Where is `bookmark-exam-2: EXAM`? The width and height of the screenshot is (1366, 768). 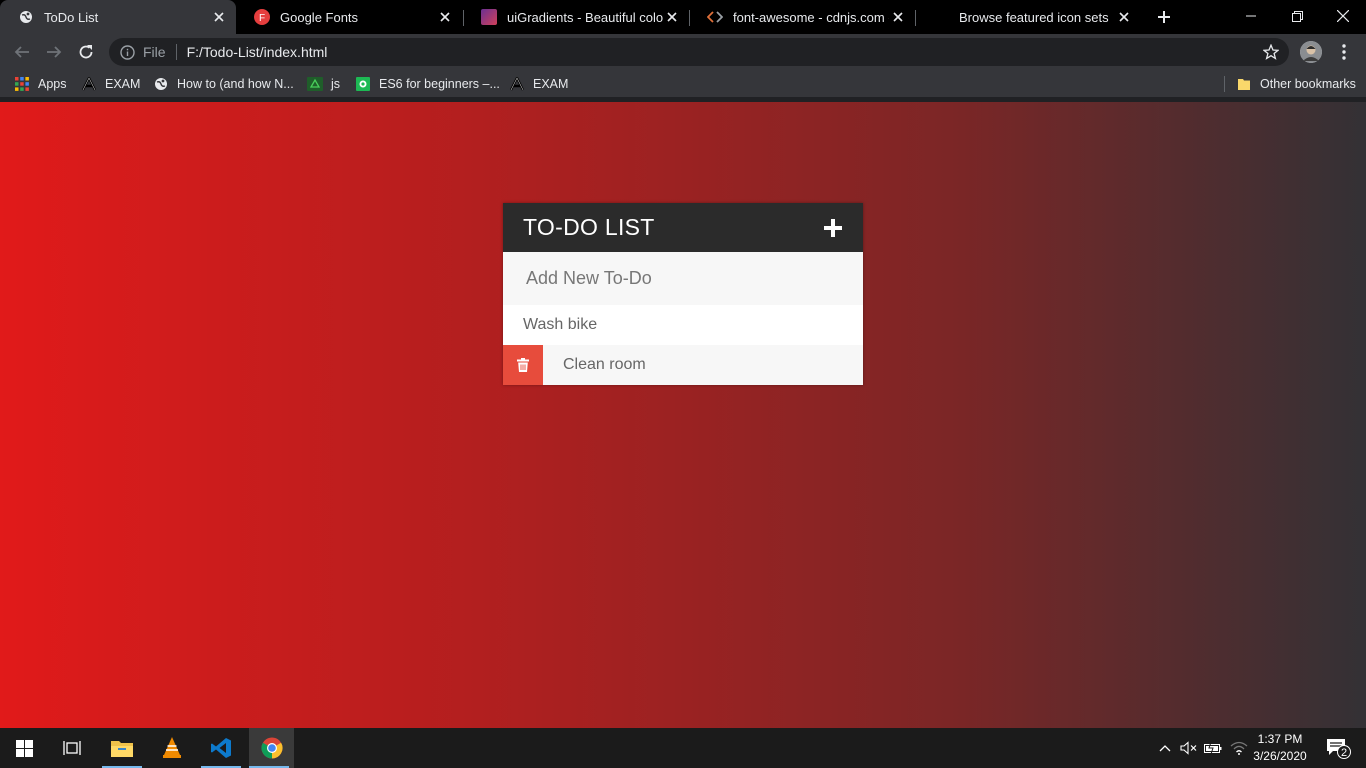 bookmark-exam-2: EXAM is located at coordinates (538, 84).